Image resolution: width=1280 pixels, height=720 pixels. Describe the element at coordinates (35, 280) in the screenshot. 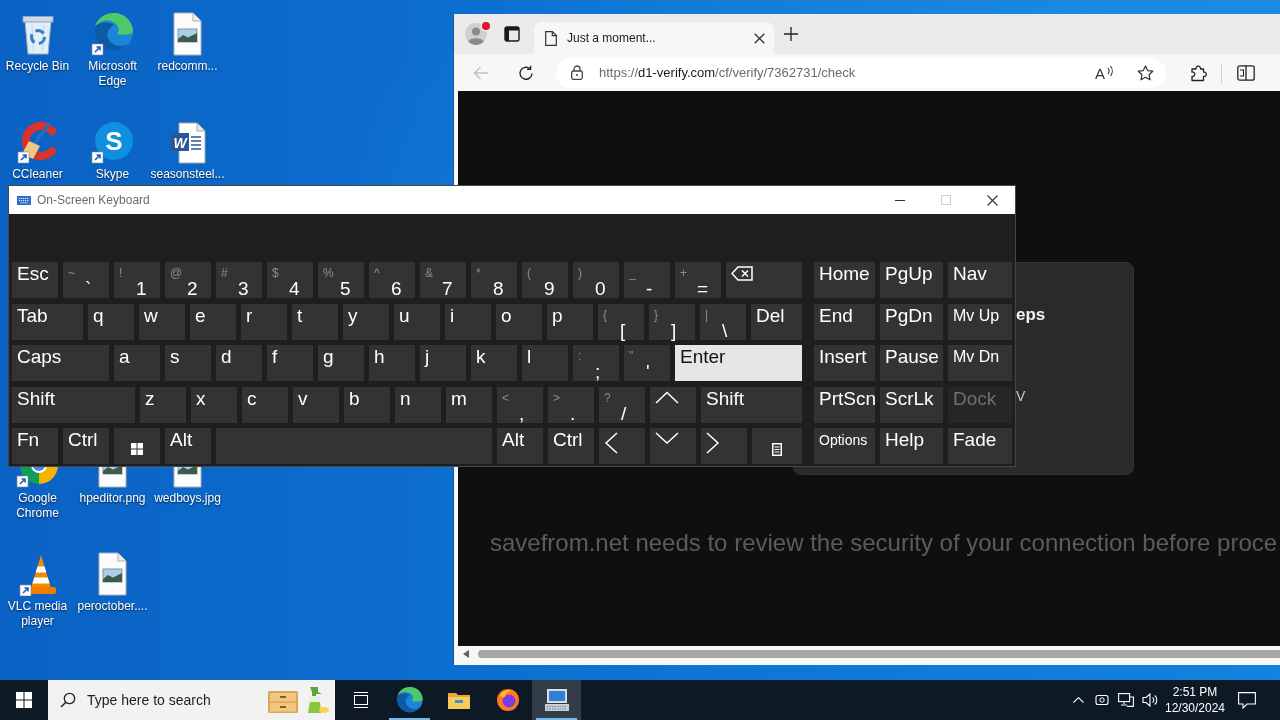

I see `keyboard-key: Esc` at that location.